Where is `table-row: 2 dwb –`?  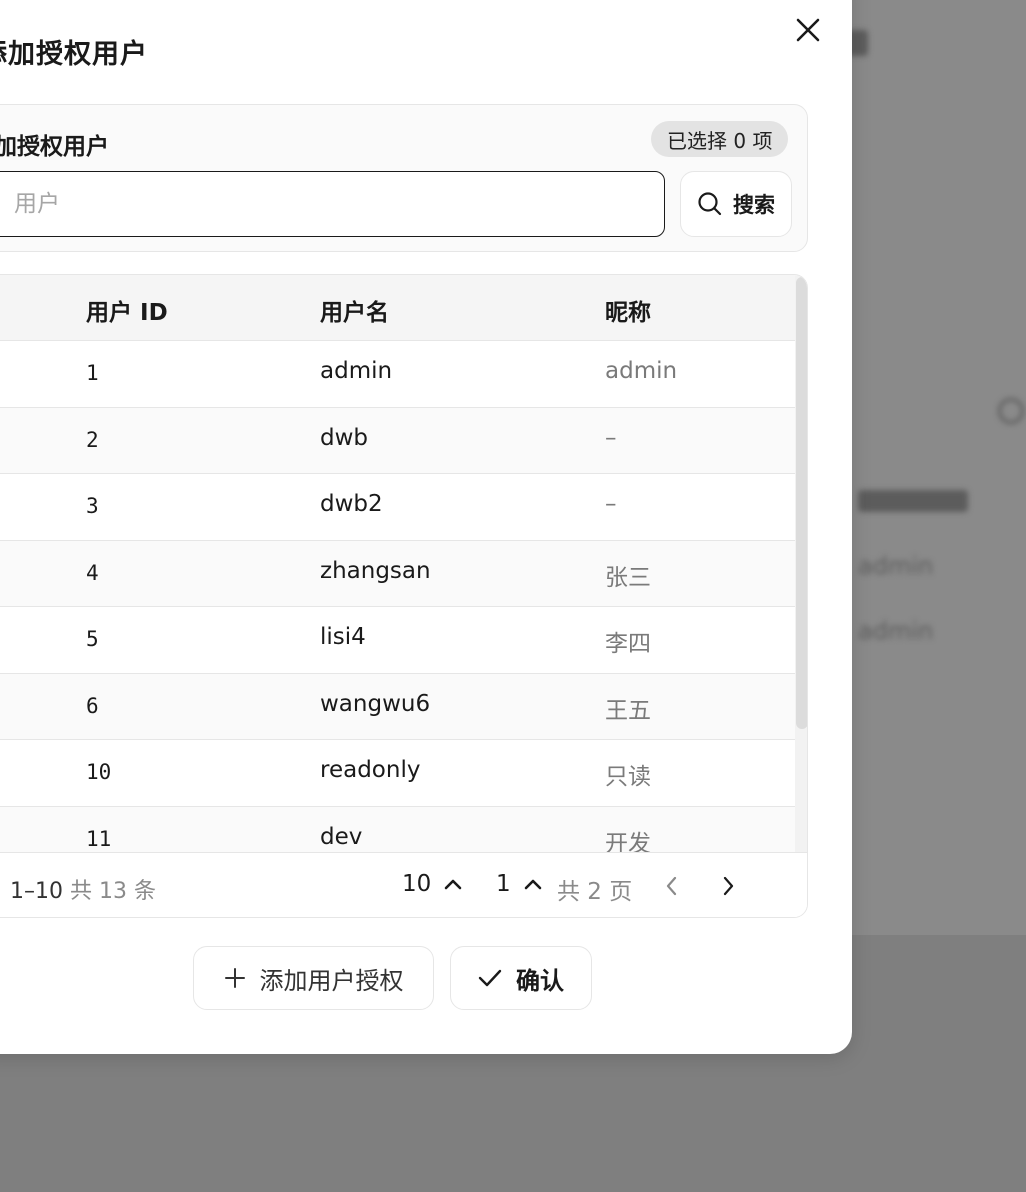
table-row: 2 dwb – is located at coordinates (397, 440).